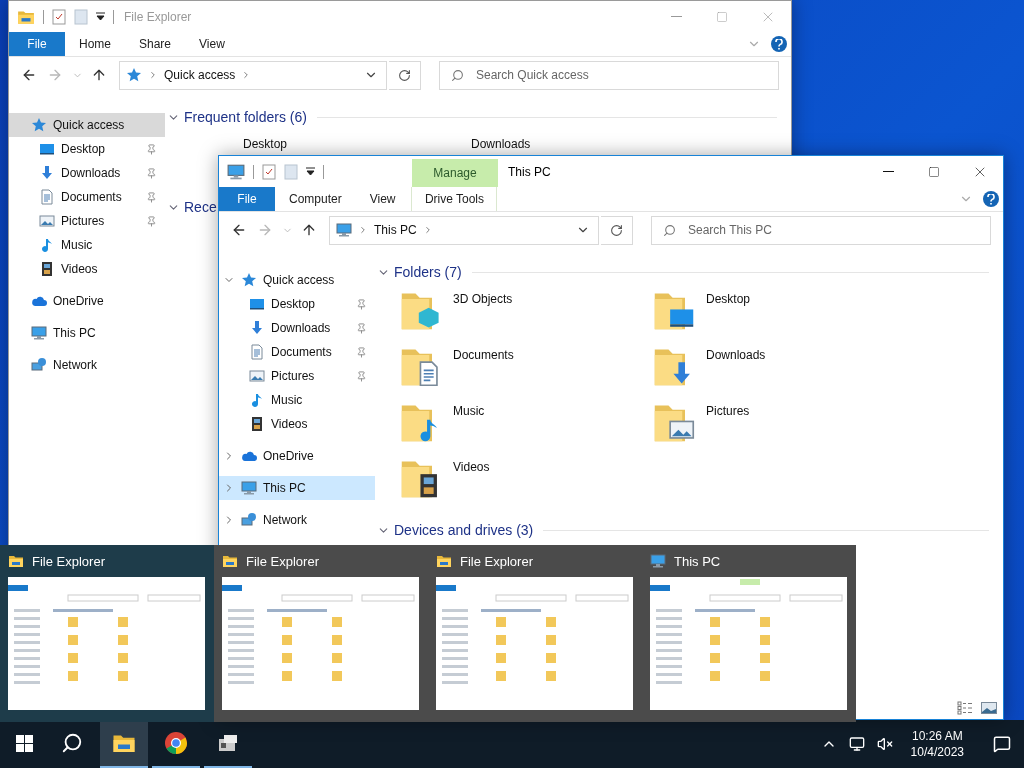 Image resolution: width=1024 pixels, height=768 pixels. I want to click on ribbon-tab: Computer, so click(315, 199).